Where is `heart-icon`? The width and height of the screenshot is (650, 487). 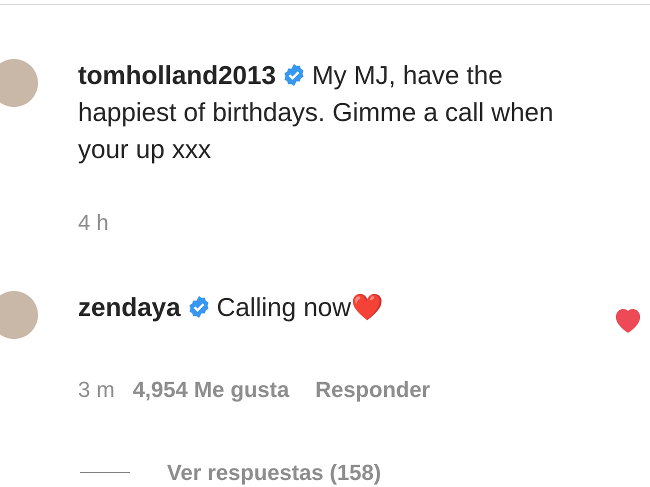
heart-icon is located at coordinates (628, 320).